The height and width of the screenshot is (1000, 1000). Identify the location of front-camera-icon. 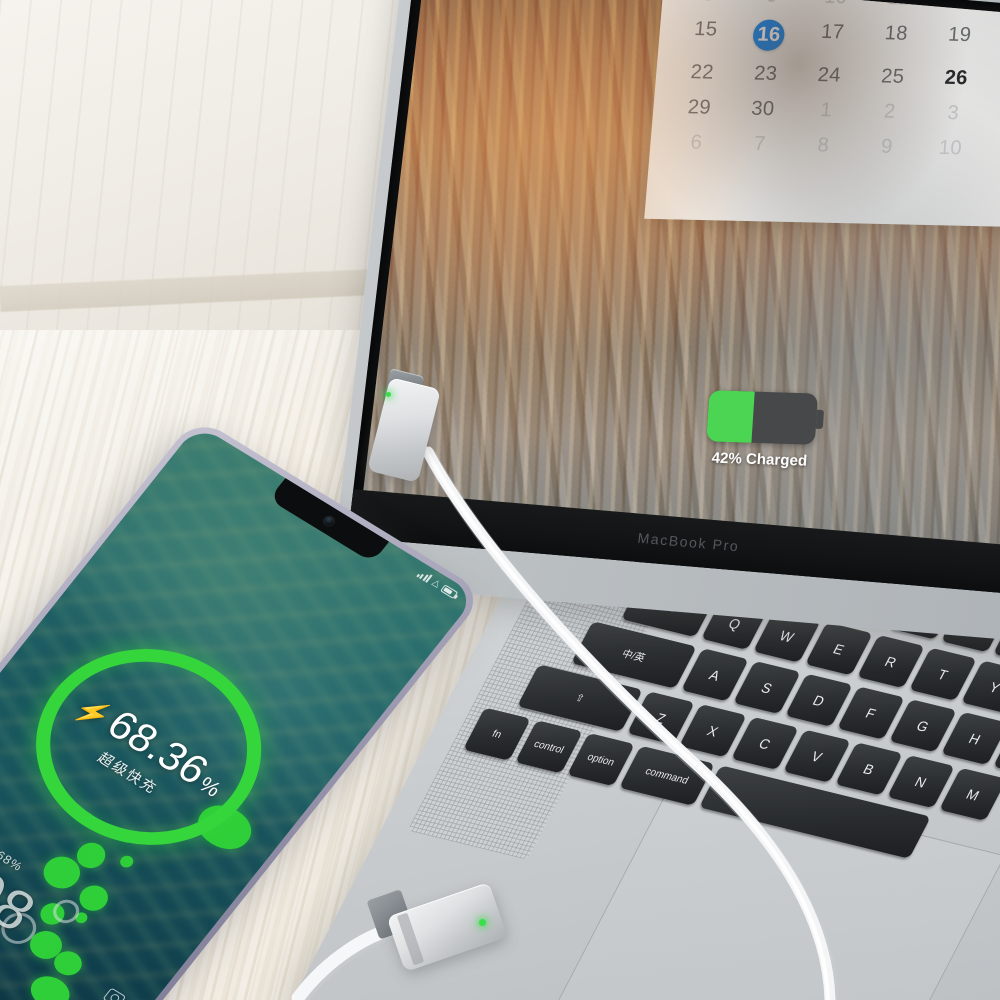
(329, 520).